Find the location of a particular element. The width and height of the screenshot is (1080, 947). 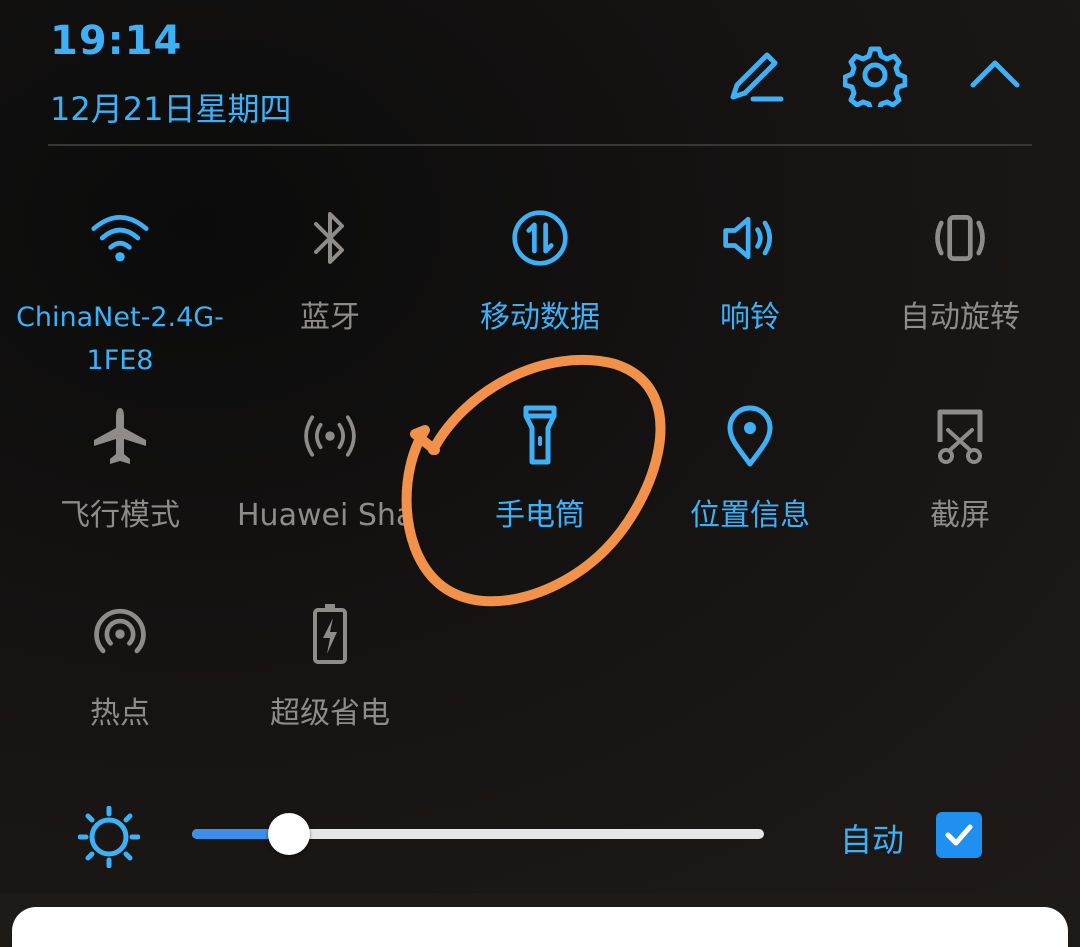

tile-sound: 响铃 is located at coordinates (750, 296).